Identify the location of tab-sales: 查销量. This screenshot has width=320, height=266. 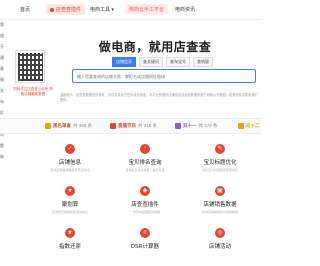
(203, 62).